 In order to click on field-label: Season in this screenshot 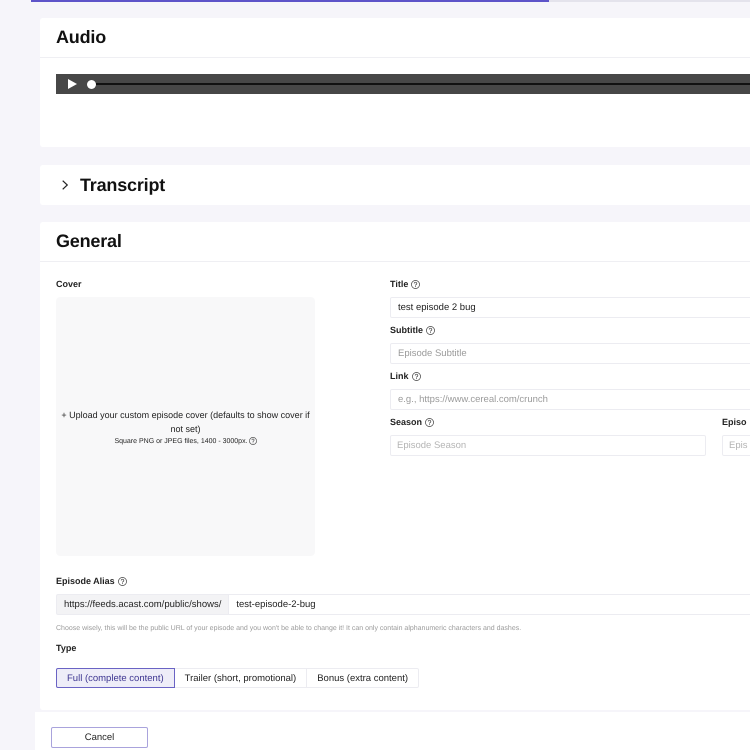, I will do `click(406, 422)`.